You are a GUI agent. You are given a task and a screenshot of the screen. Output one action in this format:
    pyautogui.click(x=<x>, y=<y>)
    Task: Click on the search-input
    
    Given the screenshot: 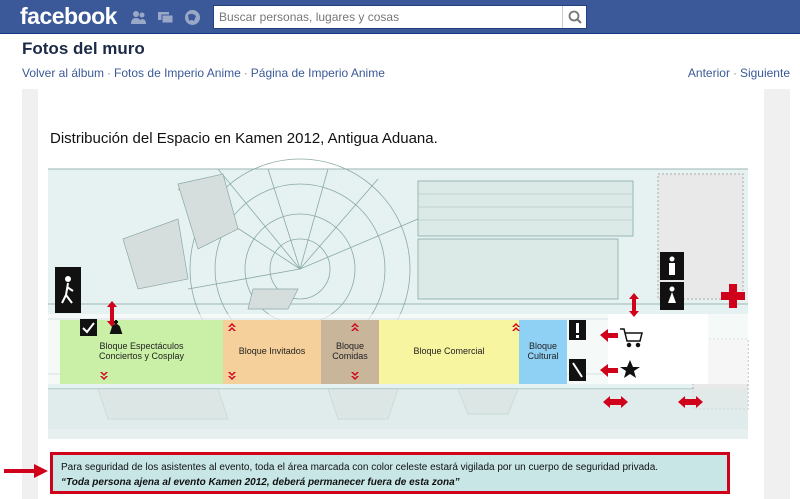 What is the action you would take?
    pyautogui.click(x=388, y=17)
    